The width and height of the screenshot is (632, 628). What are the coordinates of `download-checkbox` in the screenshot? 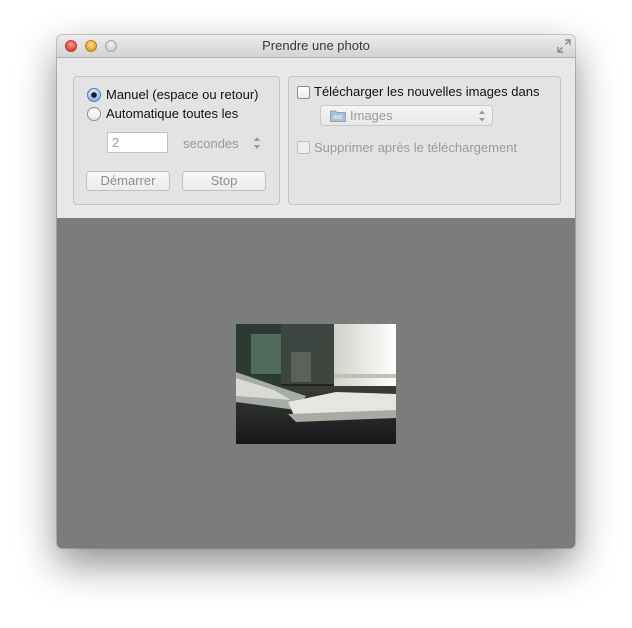 It's located at (303, 92).